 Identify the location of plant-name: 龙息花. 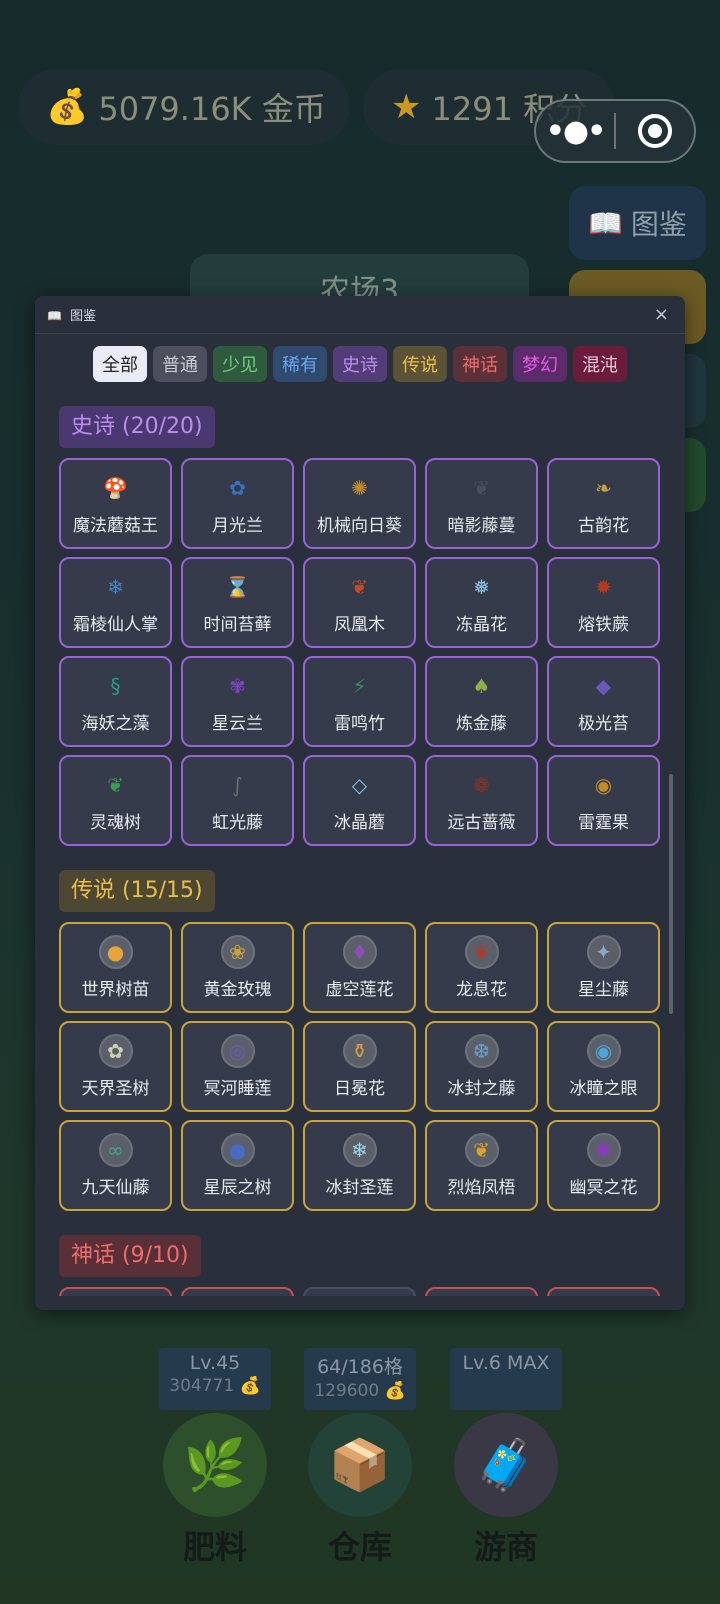
(481, 990).